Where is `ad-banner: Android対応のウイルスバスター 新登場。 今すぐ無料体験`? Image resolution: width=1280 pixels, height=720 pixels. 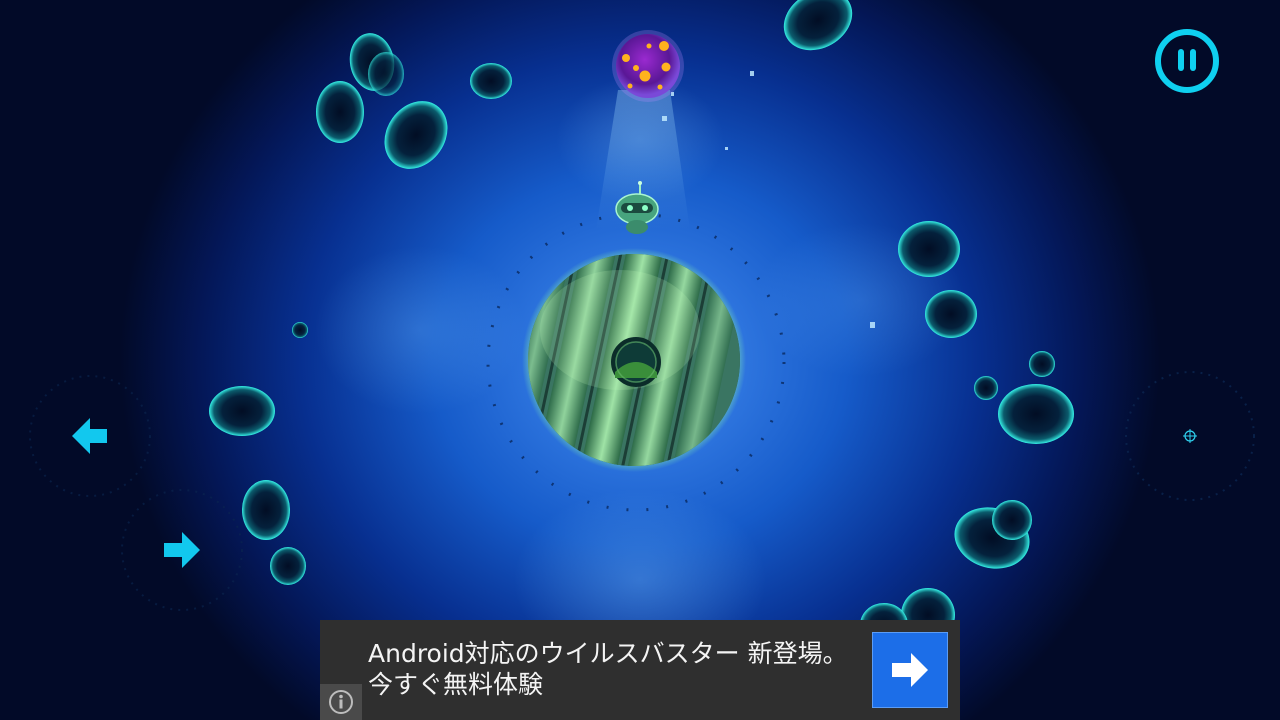
ad-banner: Android対応のウイルスバスター 新登場。 今すぐ無料体験 is located at coordinates (640, 670).